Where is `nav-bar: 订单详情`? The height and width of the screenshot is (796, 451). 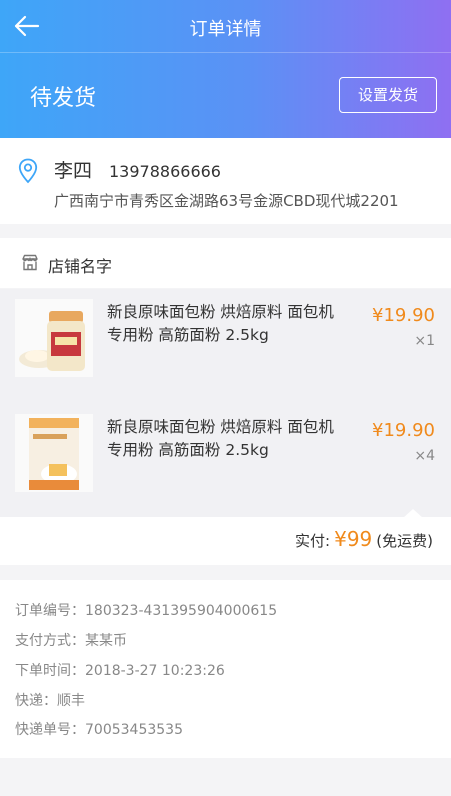
nav-bar: 订单详情 is located at coordinates (225, 26).